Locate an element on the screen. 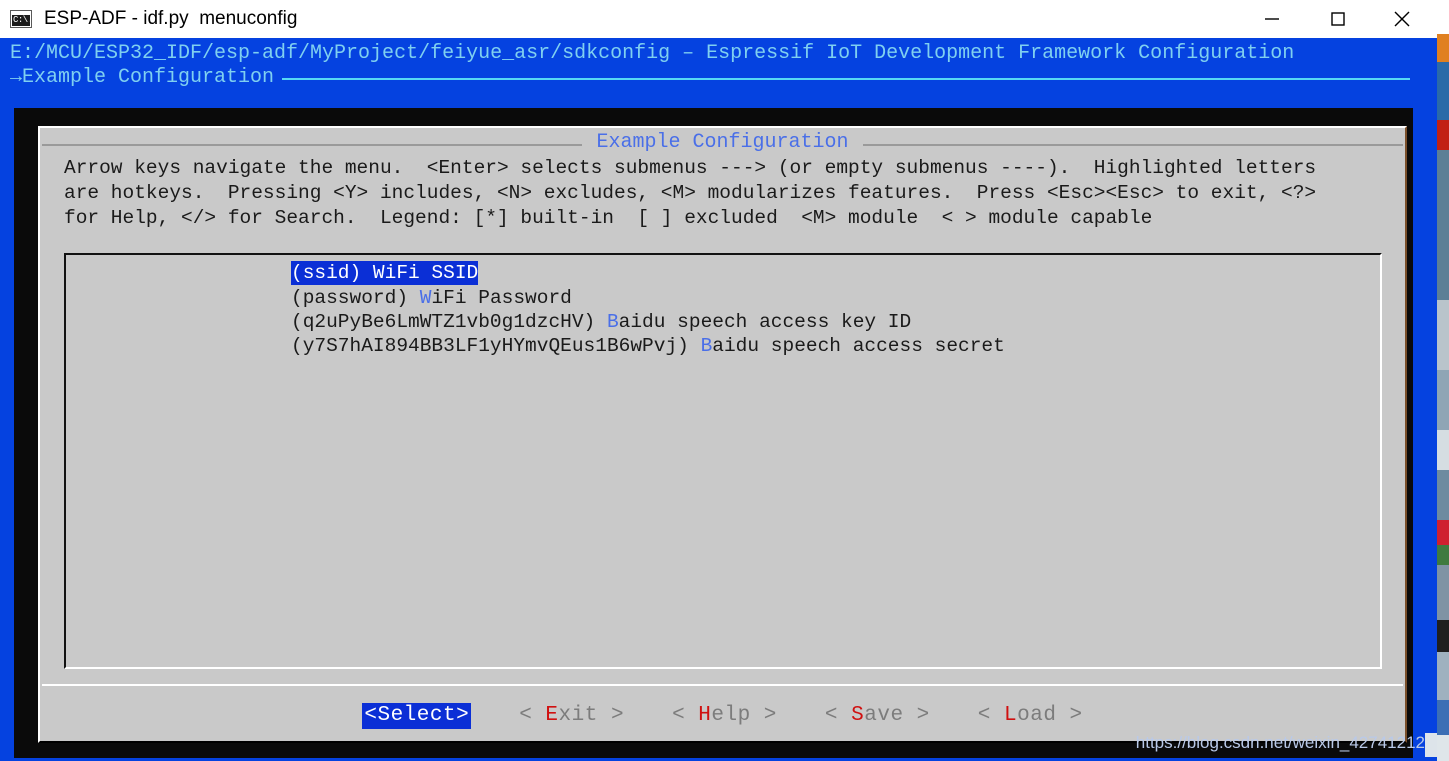  dialog-button-help: < Help > is located at coordinates (724, 716).